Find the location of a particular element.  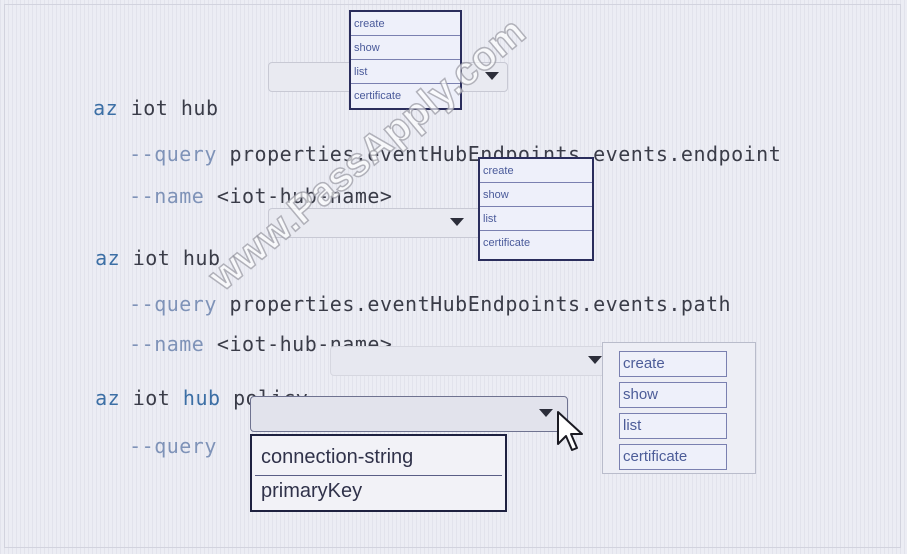

query-arg-3: --query is located at coordinates (160, 434).